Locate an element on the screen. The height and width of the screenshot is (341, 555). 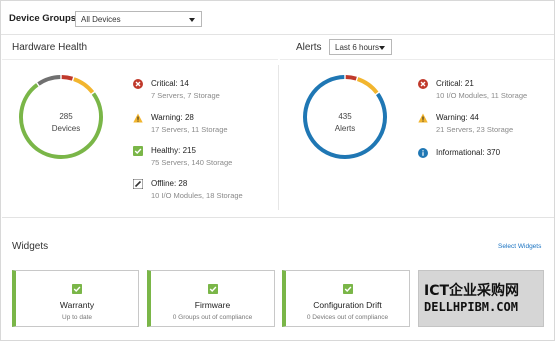
widget-configuration-drift-title: Configuration Drift is located at coordinates (347, 305).